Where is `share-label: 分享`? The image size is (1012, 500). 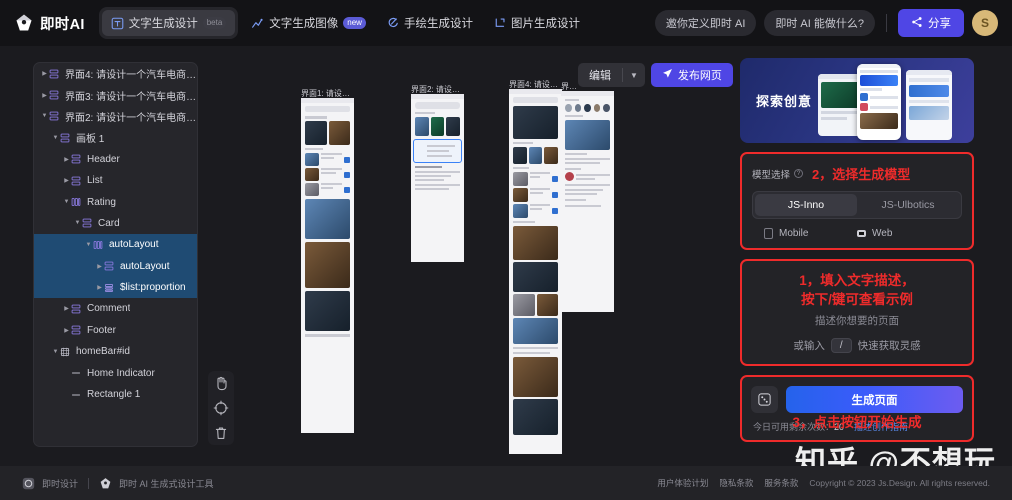
share-label: 分享 is located at coordinates (939, 24).